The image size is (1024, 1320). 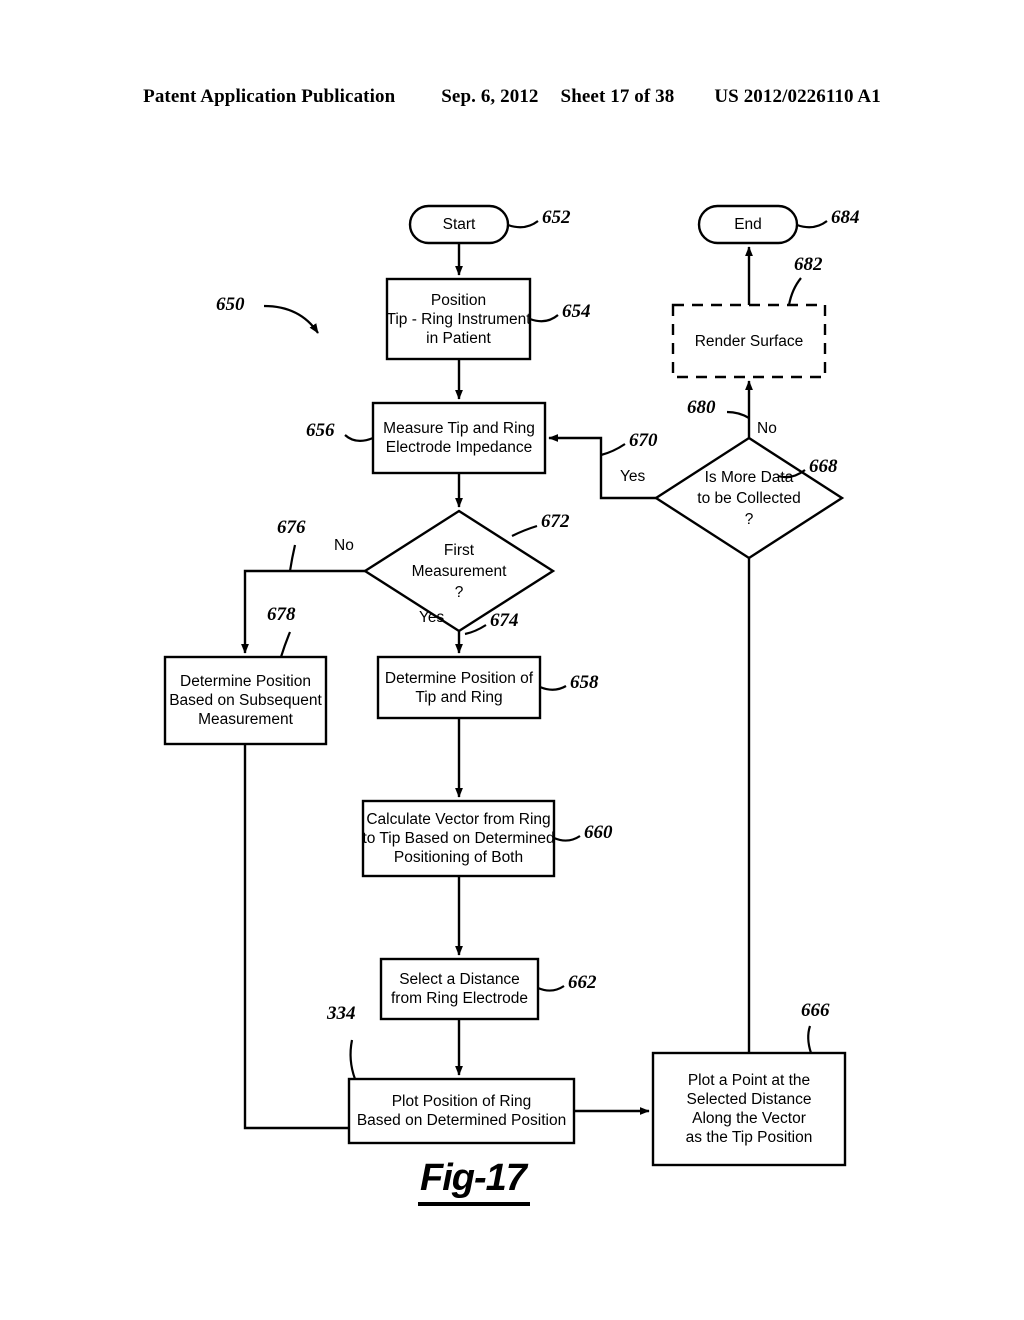 What do you see at coordinates (458, 319) in the screenshot?
I see `shape-position-instrument` at bounding box center [458, 319].